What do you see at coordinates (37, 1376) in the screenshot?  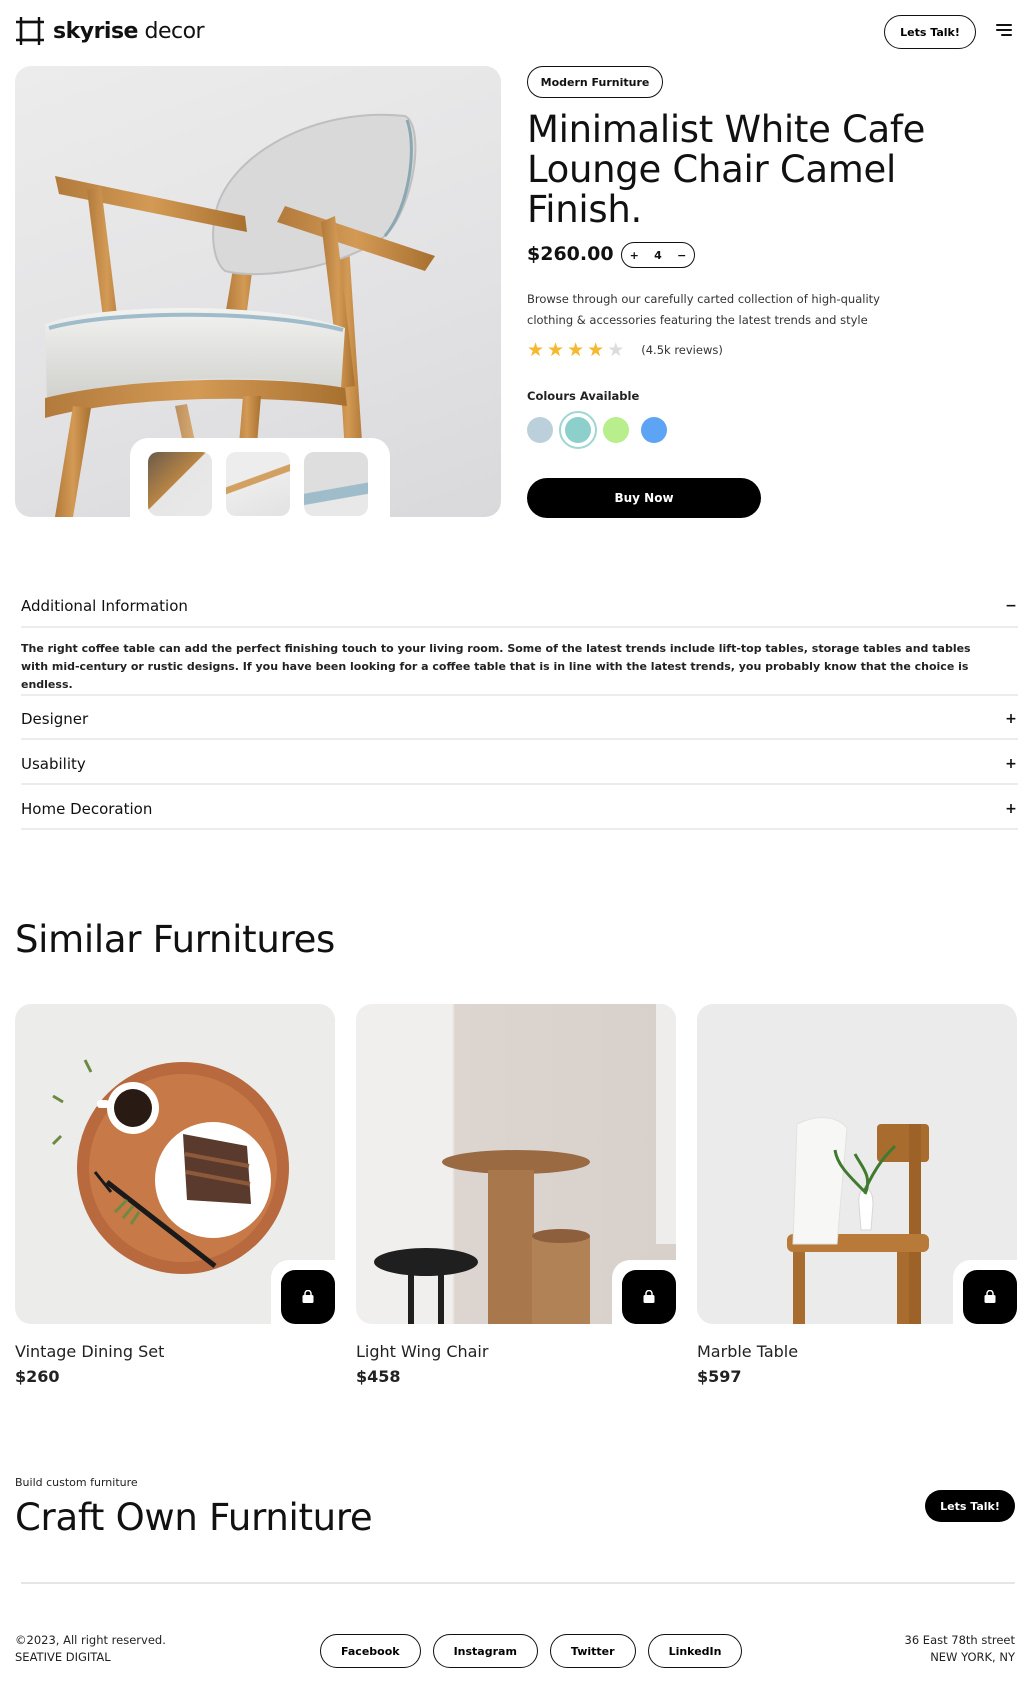 I see `product-card-price: $260` at bounding box center [37, 1376].